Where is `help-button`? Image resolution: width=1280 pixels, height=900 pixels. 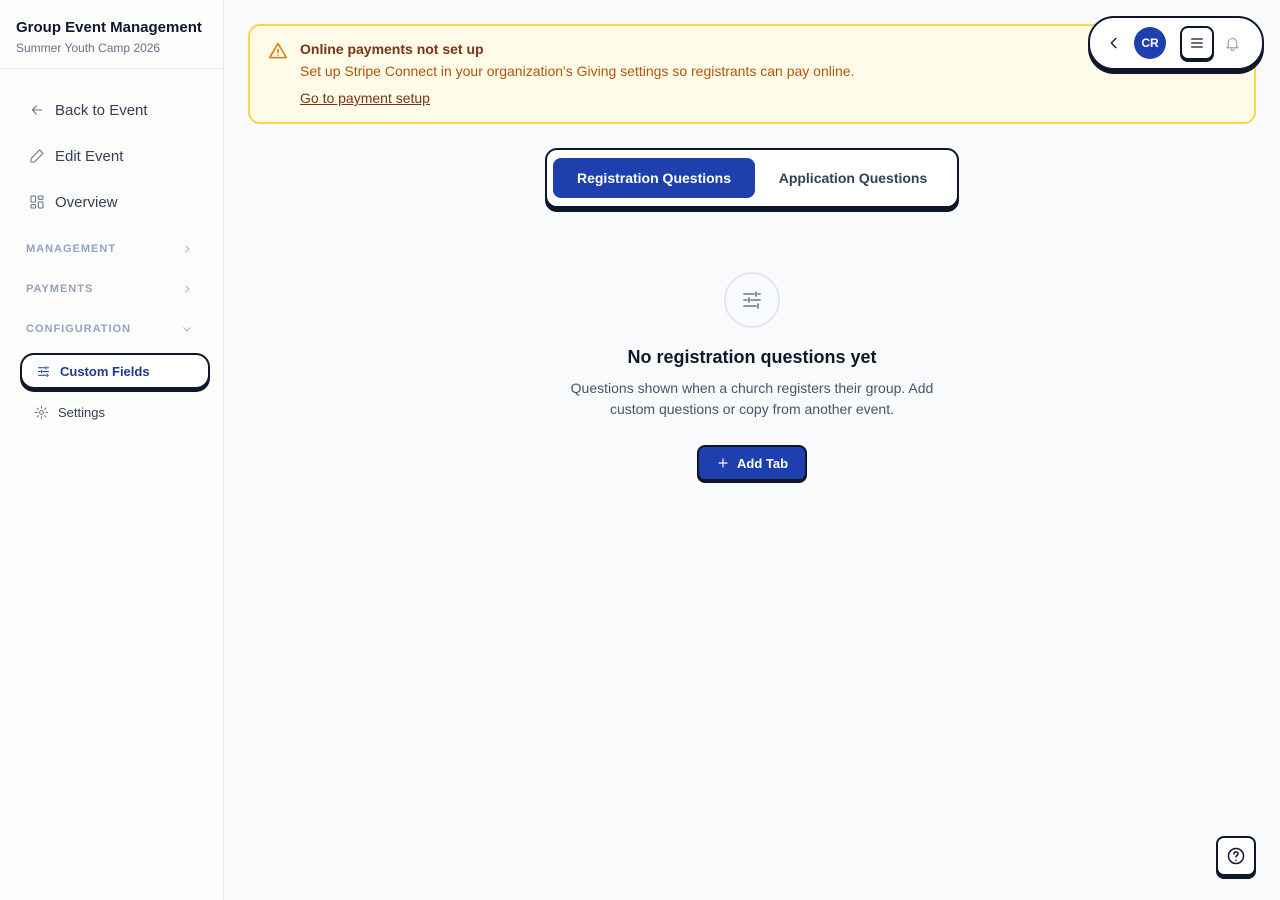 help-button is located at coordinates (1236, 856).